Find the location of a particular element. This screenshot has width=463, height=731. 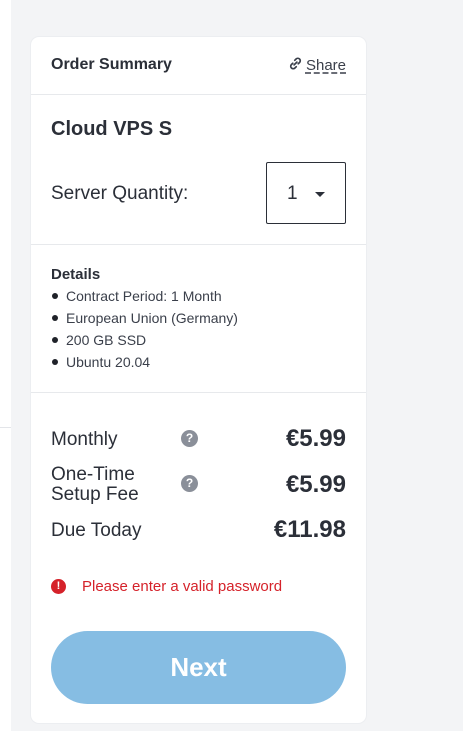

error-message: Please enter a valid password is located at coordinates (182, 586).